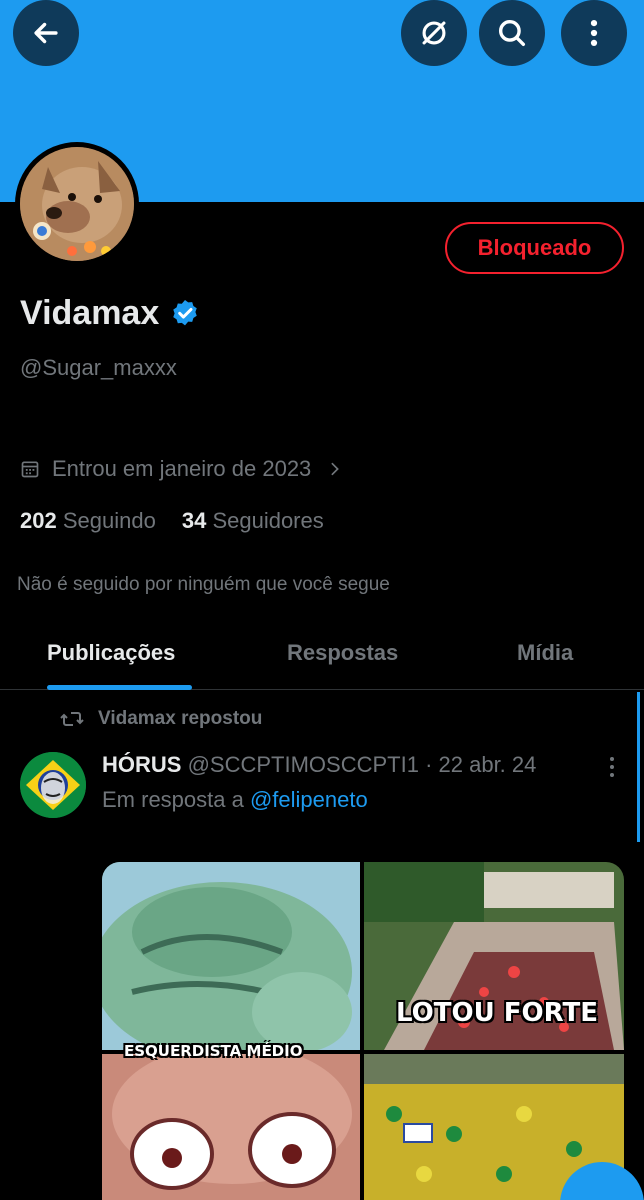  What do you see at coordinates (172, 521) in the screenshot?
I see `follow-stats: 202 Seguindo 34 Seguidores` at bounding box center [172, 521].